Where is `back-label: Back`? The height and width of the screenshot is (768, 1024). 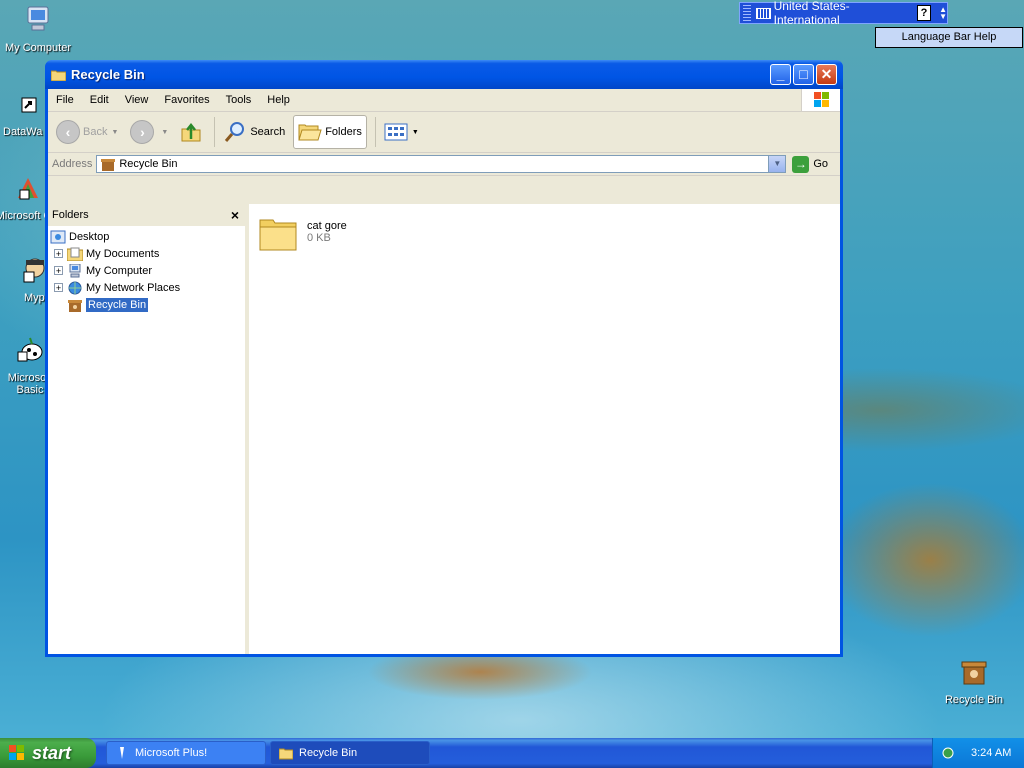 back-label: Back is located at coordinates (95, 132).